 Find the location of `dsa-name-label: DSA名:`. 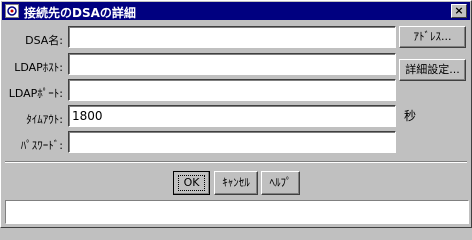

dsa-name-label: DSA名: is located at coordinates (44, 40).